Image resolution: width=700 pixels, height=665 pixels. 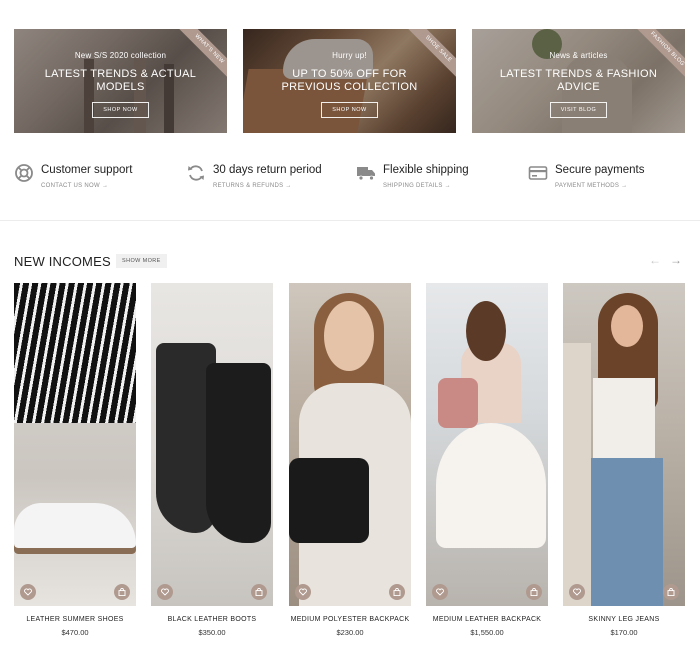 I want to click on carousel-next-arrow-icon: →, so click(x=676, y=260).